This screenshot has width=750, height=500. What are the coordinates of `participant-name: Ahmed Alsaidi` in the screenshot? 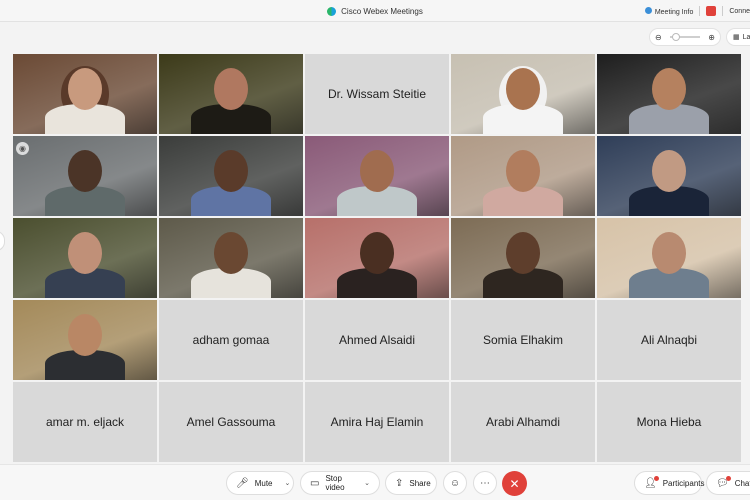 It's located at (377, 340).